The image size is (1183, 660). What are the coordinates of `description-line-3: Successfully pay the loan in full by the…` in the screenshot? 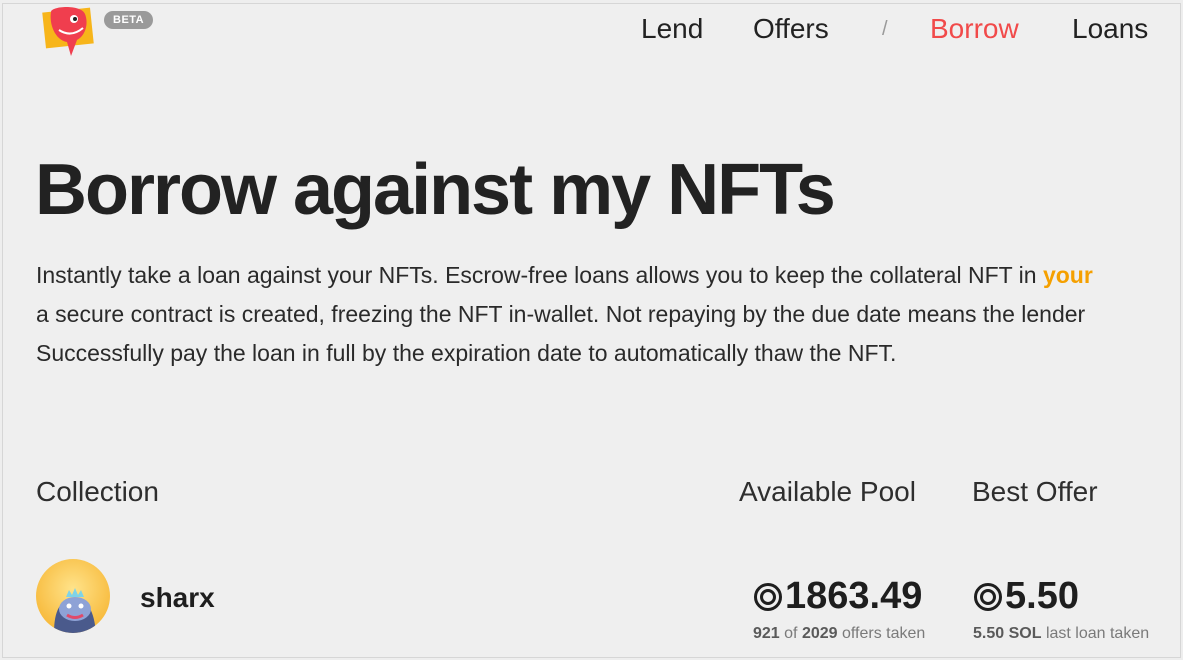 It's located at (466, 353).